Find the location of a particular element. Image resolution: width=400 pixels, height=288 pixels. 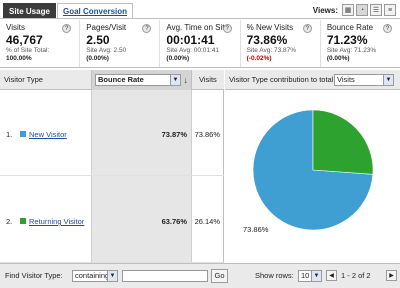

metric-value: 2.50 is located at coordinates (98, 40).